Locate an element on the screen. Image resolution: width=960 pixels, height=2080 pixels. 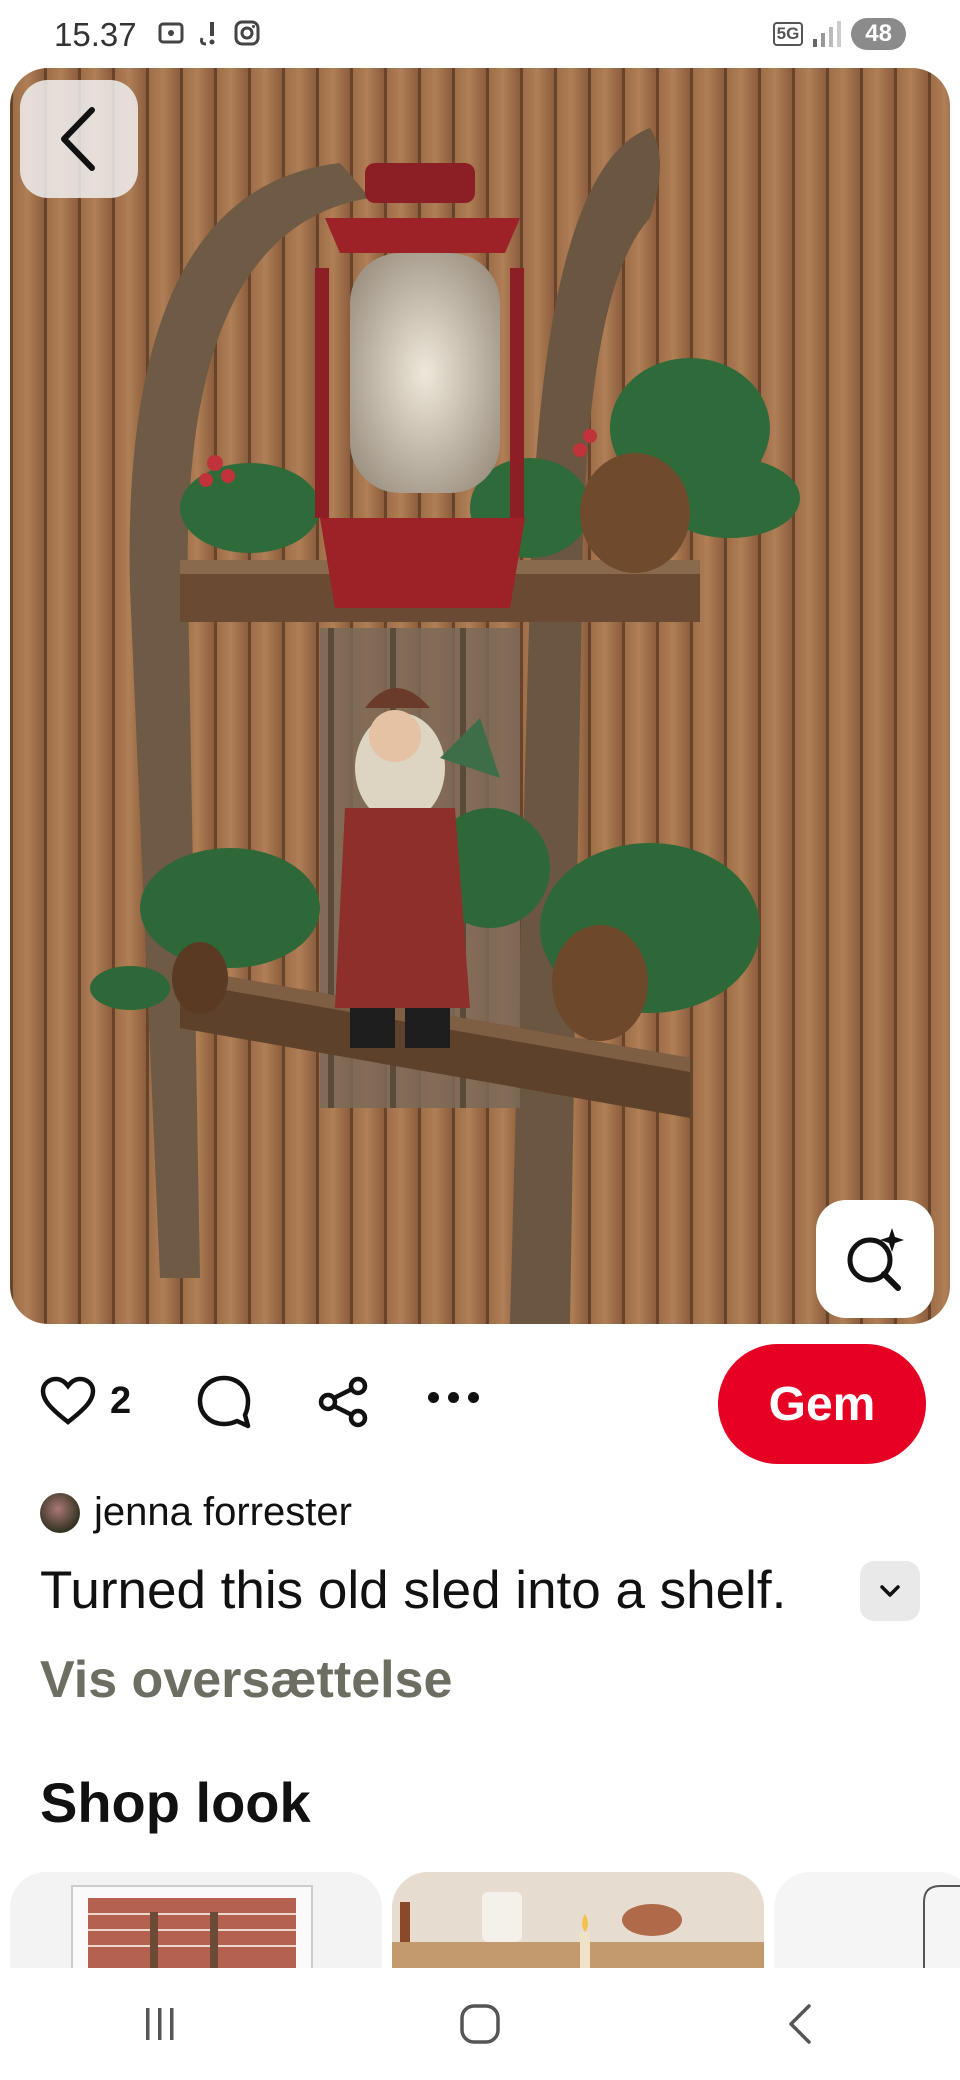
pin-description-row: Turned this old sled into a shelf. is located at coordinates (480, 1590).